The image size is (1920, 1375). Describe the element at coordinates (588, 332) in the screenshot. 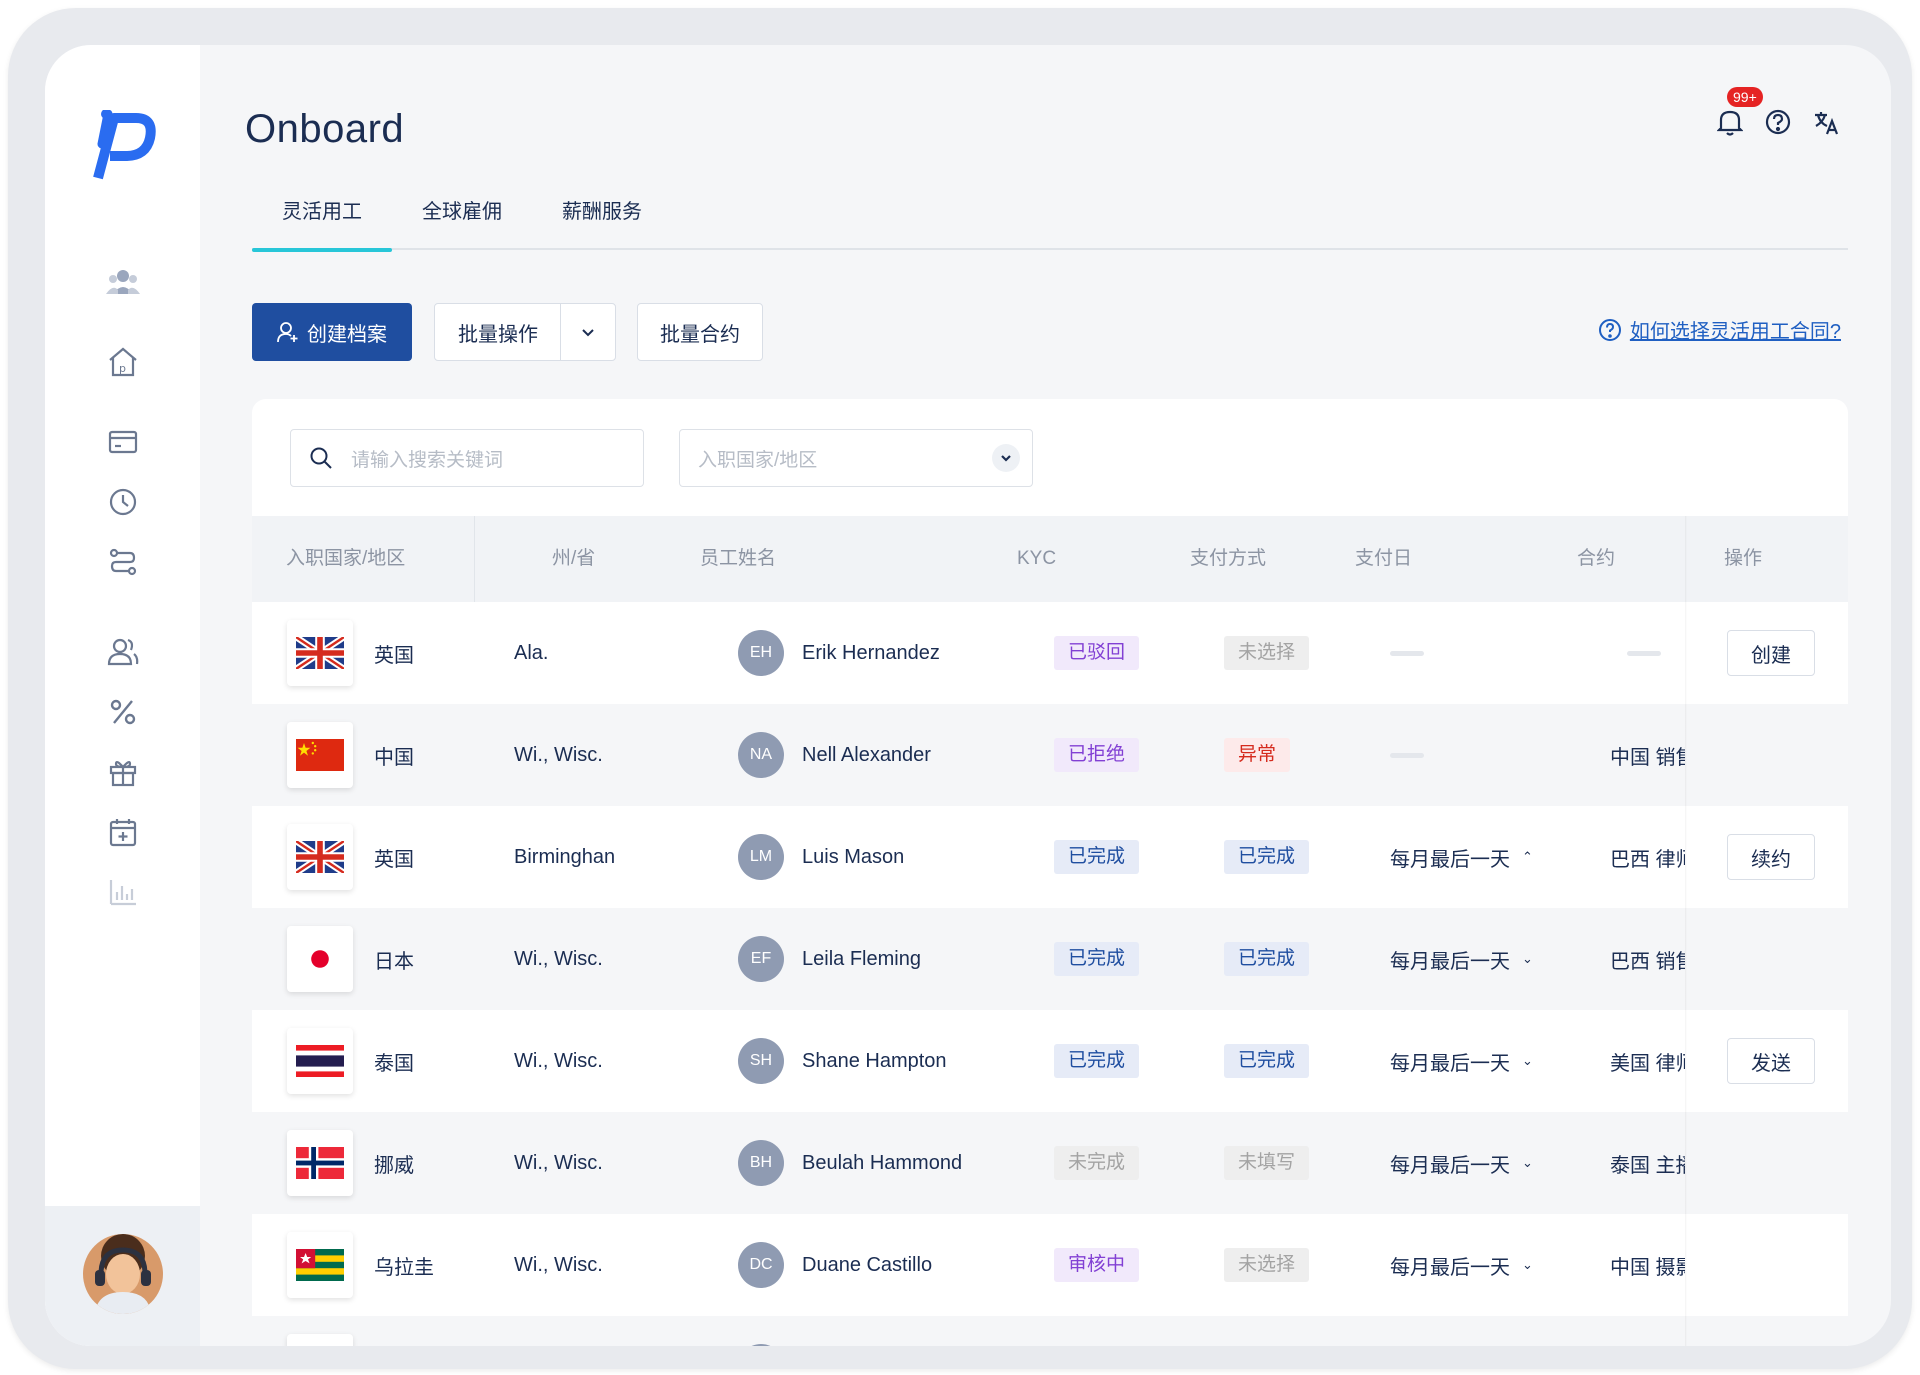

I see `bulk-operations-dropdown` at that location.